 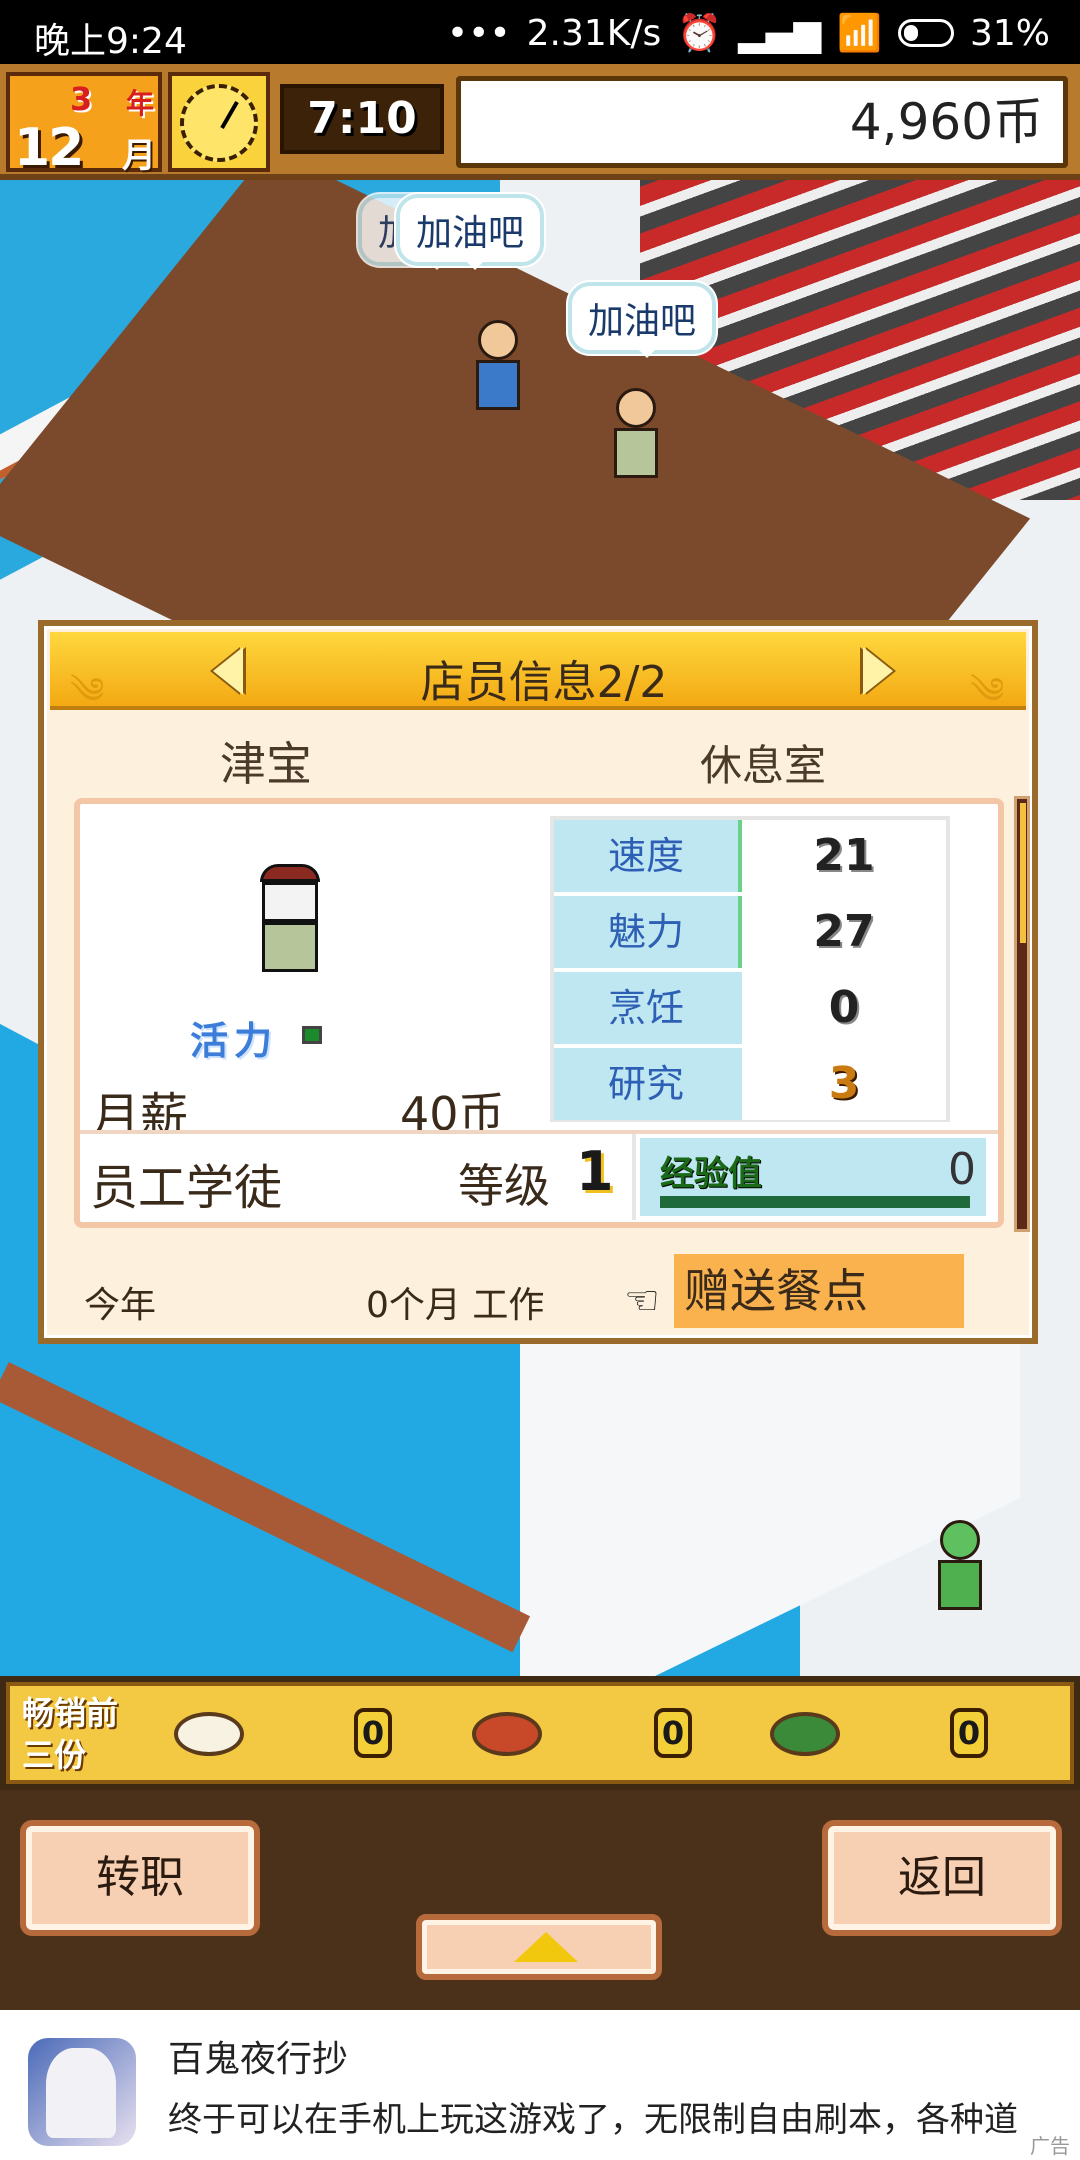 I want to click on avatar-face, so click(x=290, y=902).